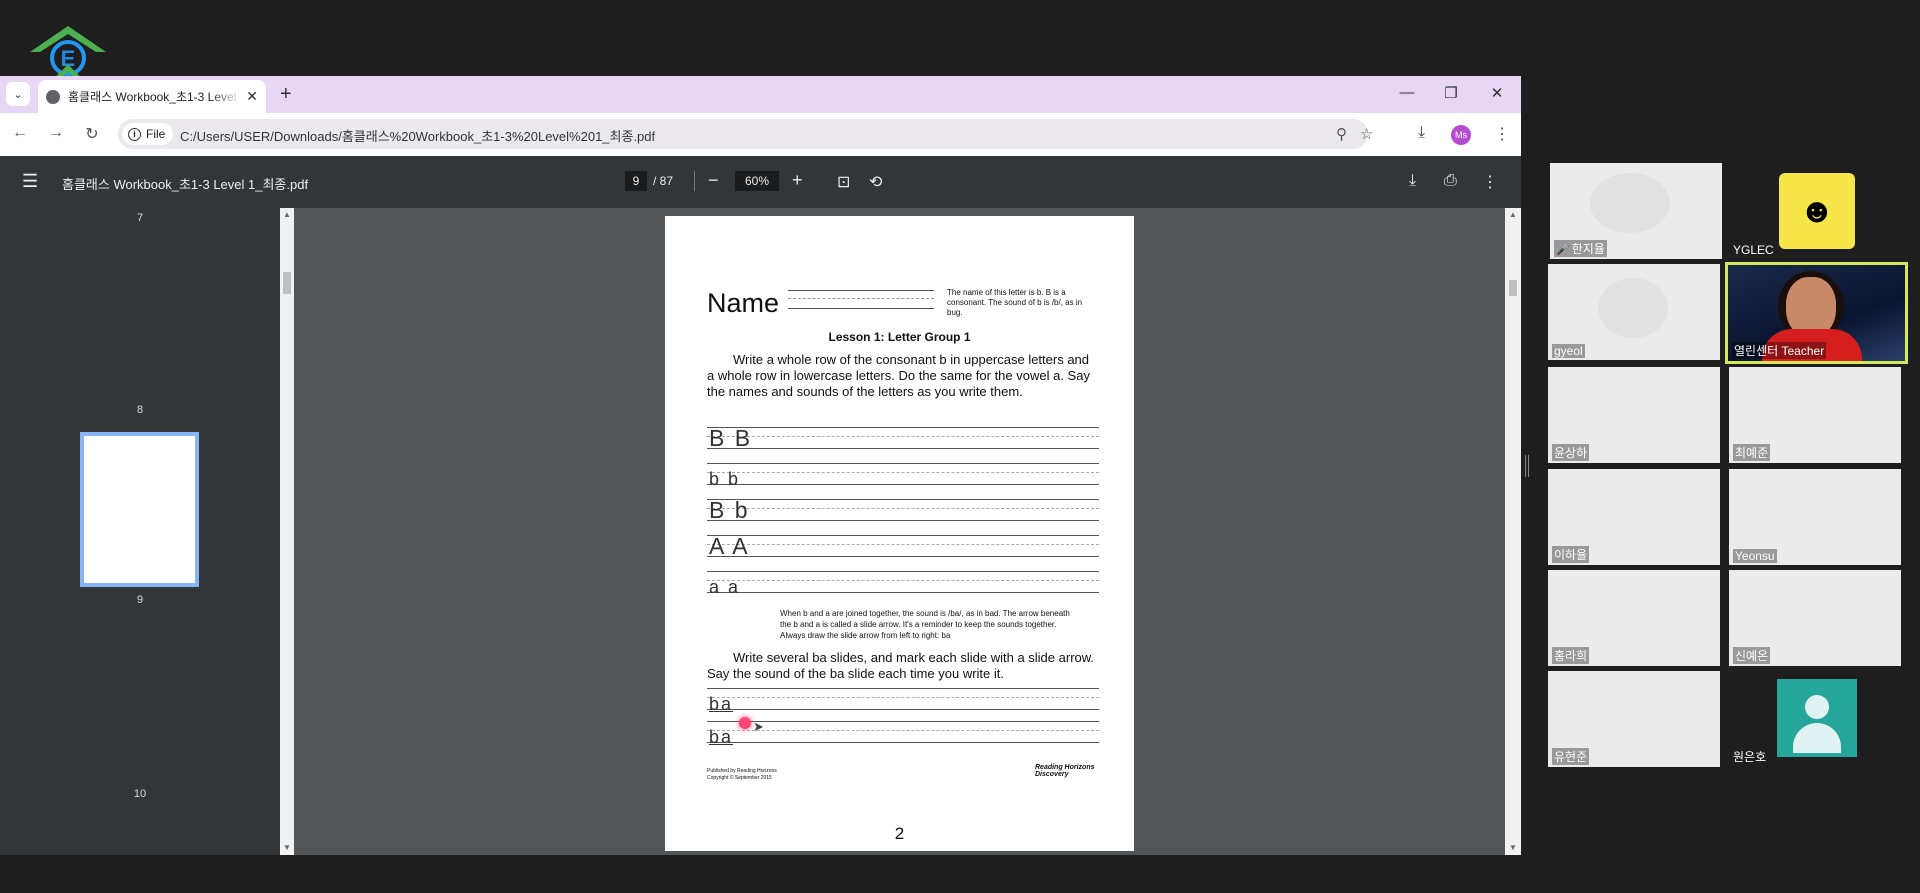 This screenshot has height=893, width=1920. I want to click on writing-row: b b, so click(903, 475).